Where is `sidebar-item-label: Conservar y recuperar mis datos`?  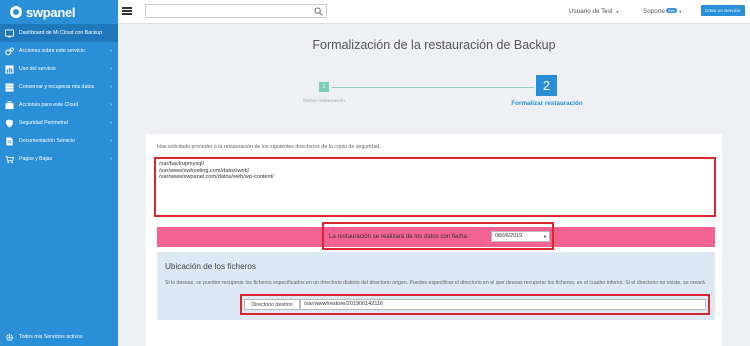 sidebar-item-label: Conservar y recuperar mis datos is located at coordinates (57, 87).